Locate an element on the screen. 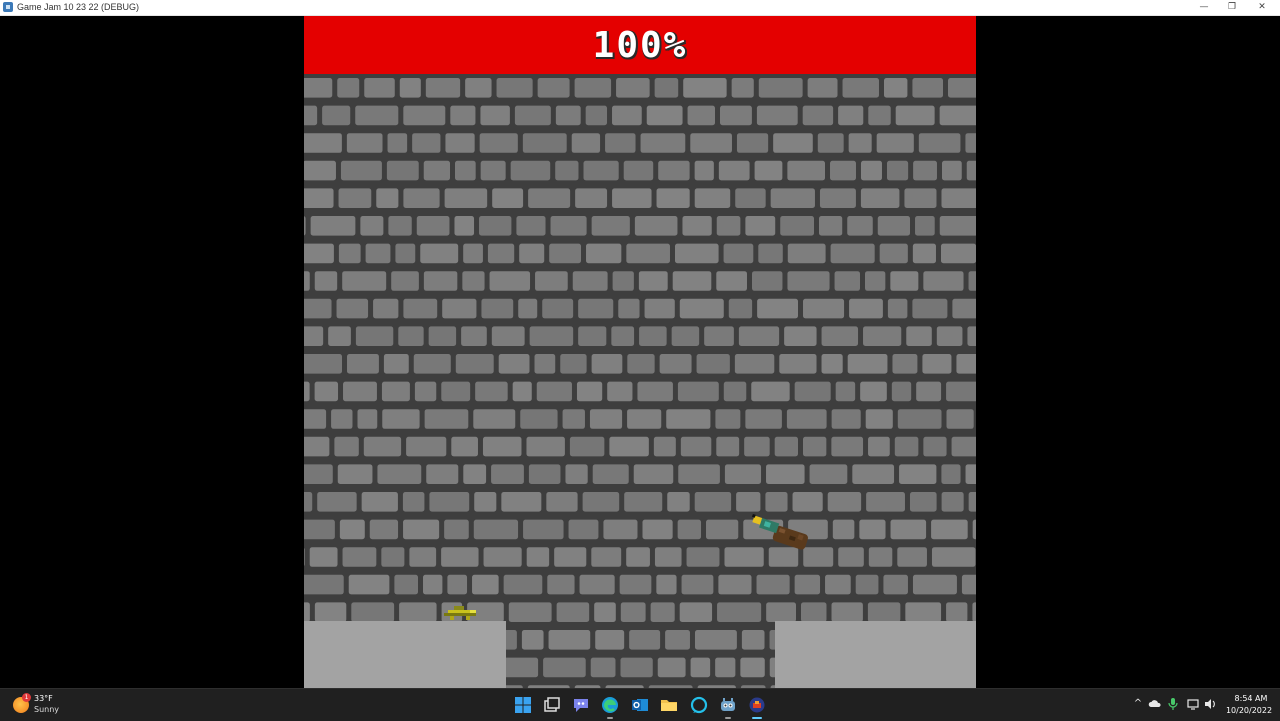  app-window-icon is located at coordinates (8, 7).